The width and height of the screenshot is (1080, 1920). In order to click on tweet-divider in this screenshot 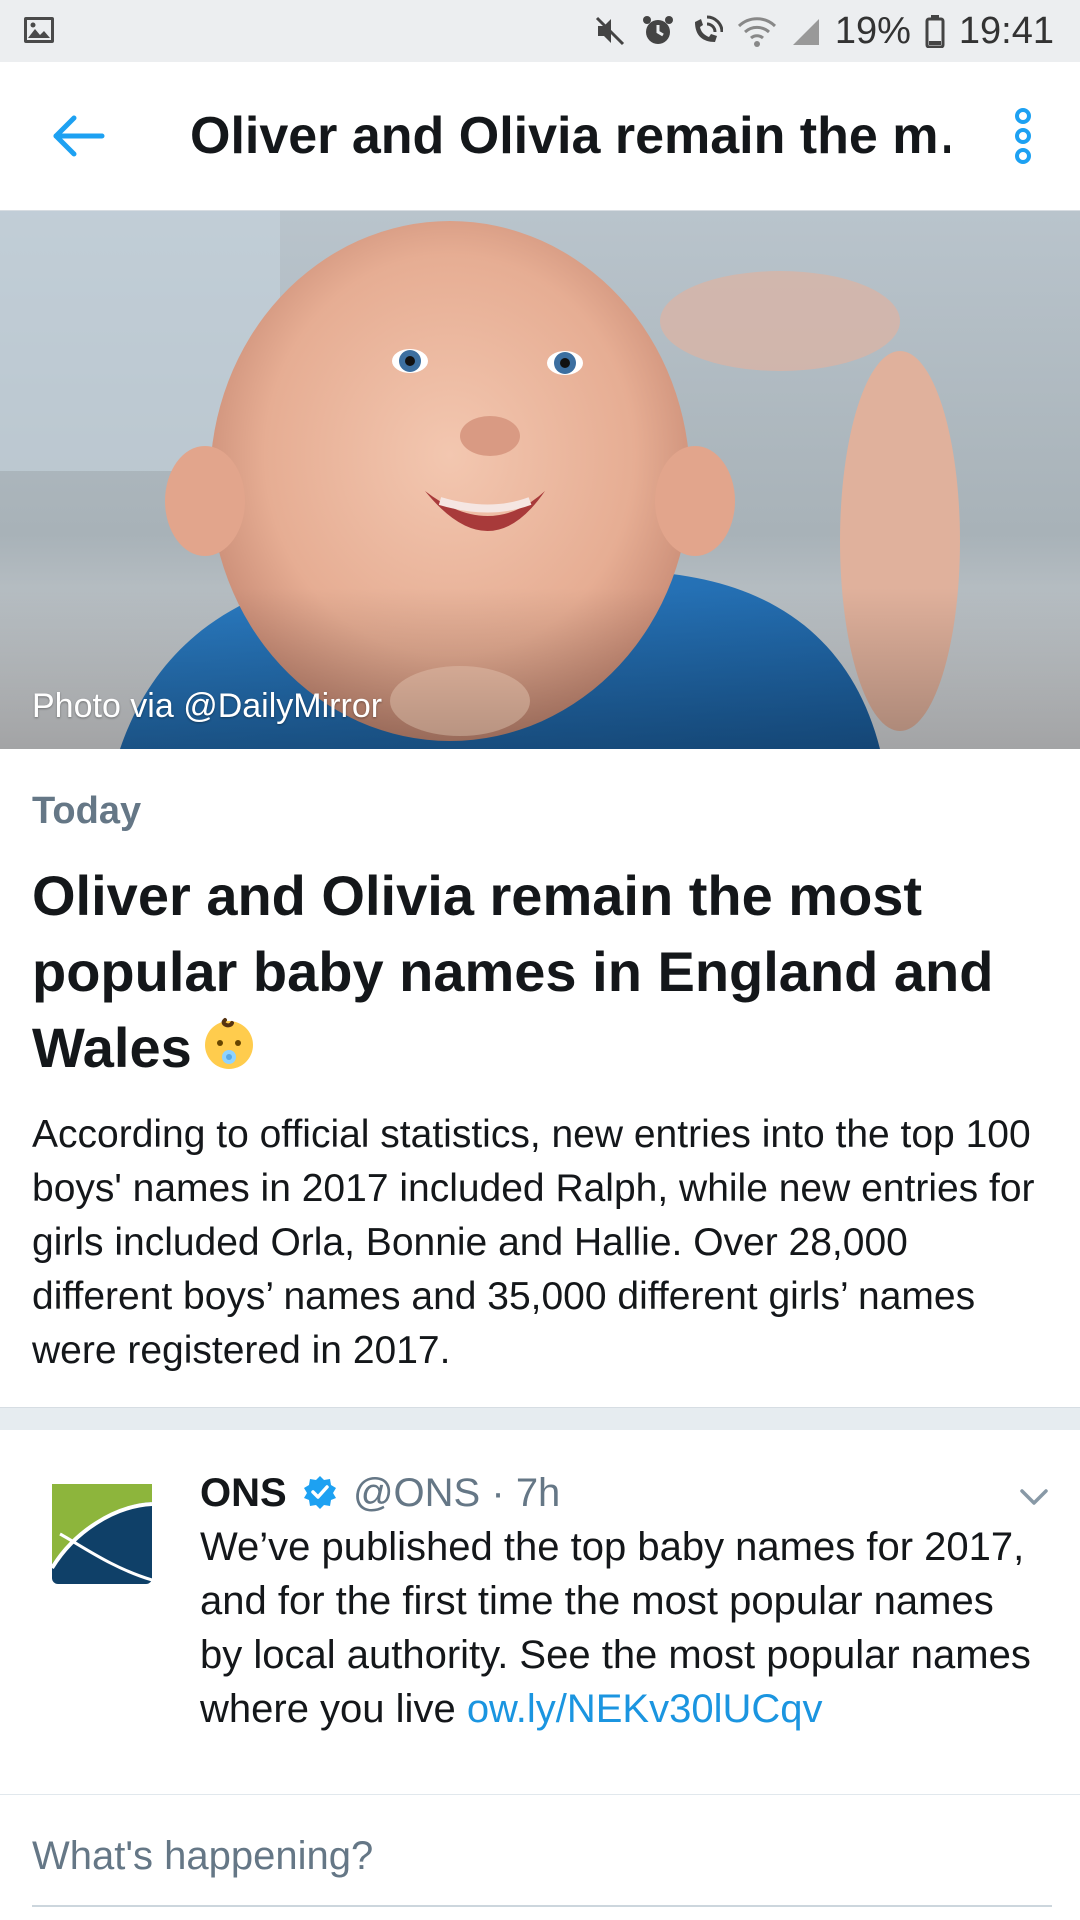, I will do `click(540, 1794)`.